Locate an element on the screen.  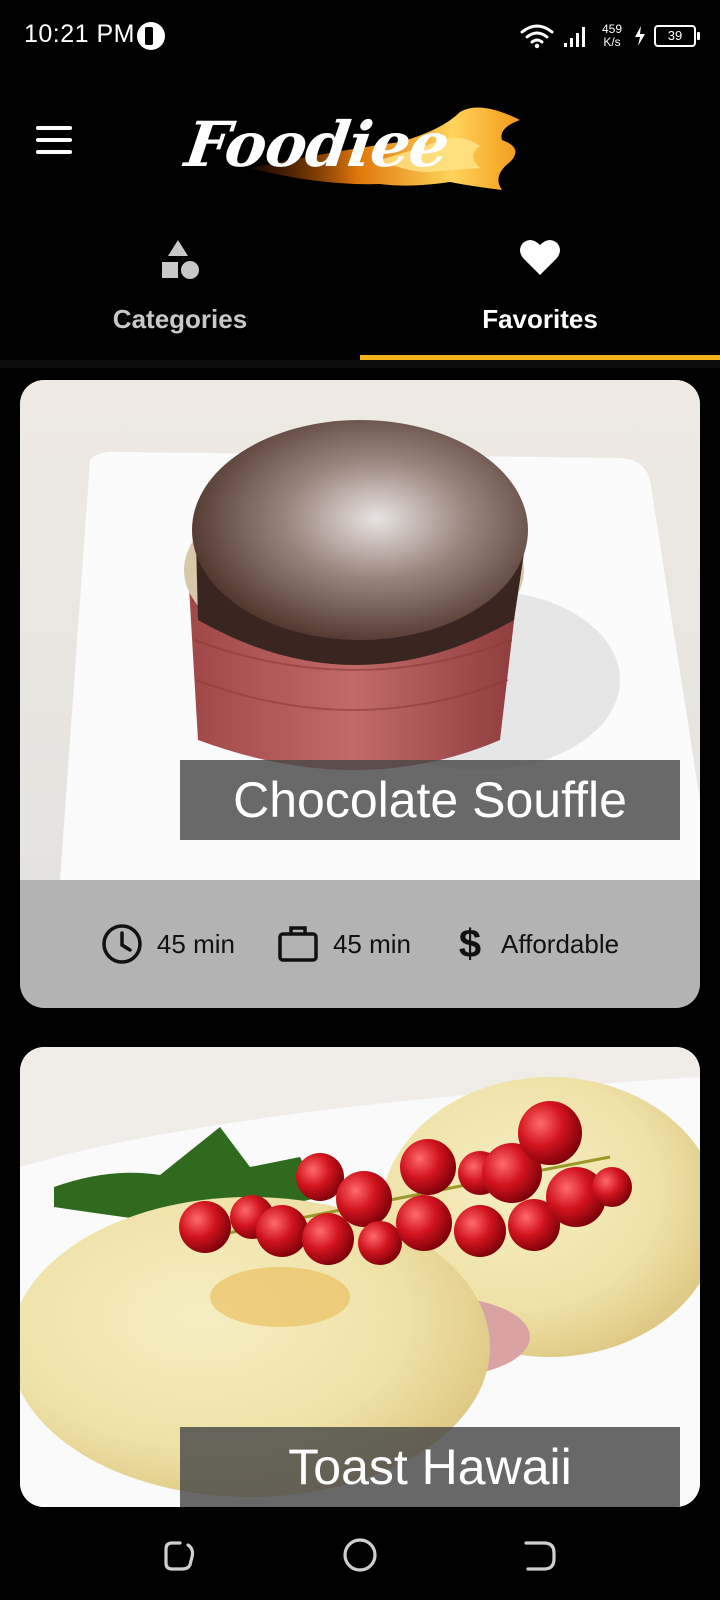
clock-icon is located at coordinates (122, 944).